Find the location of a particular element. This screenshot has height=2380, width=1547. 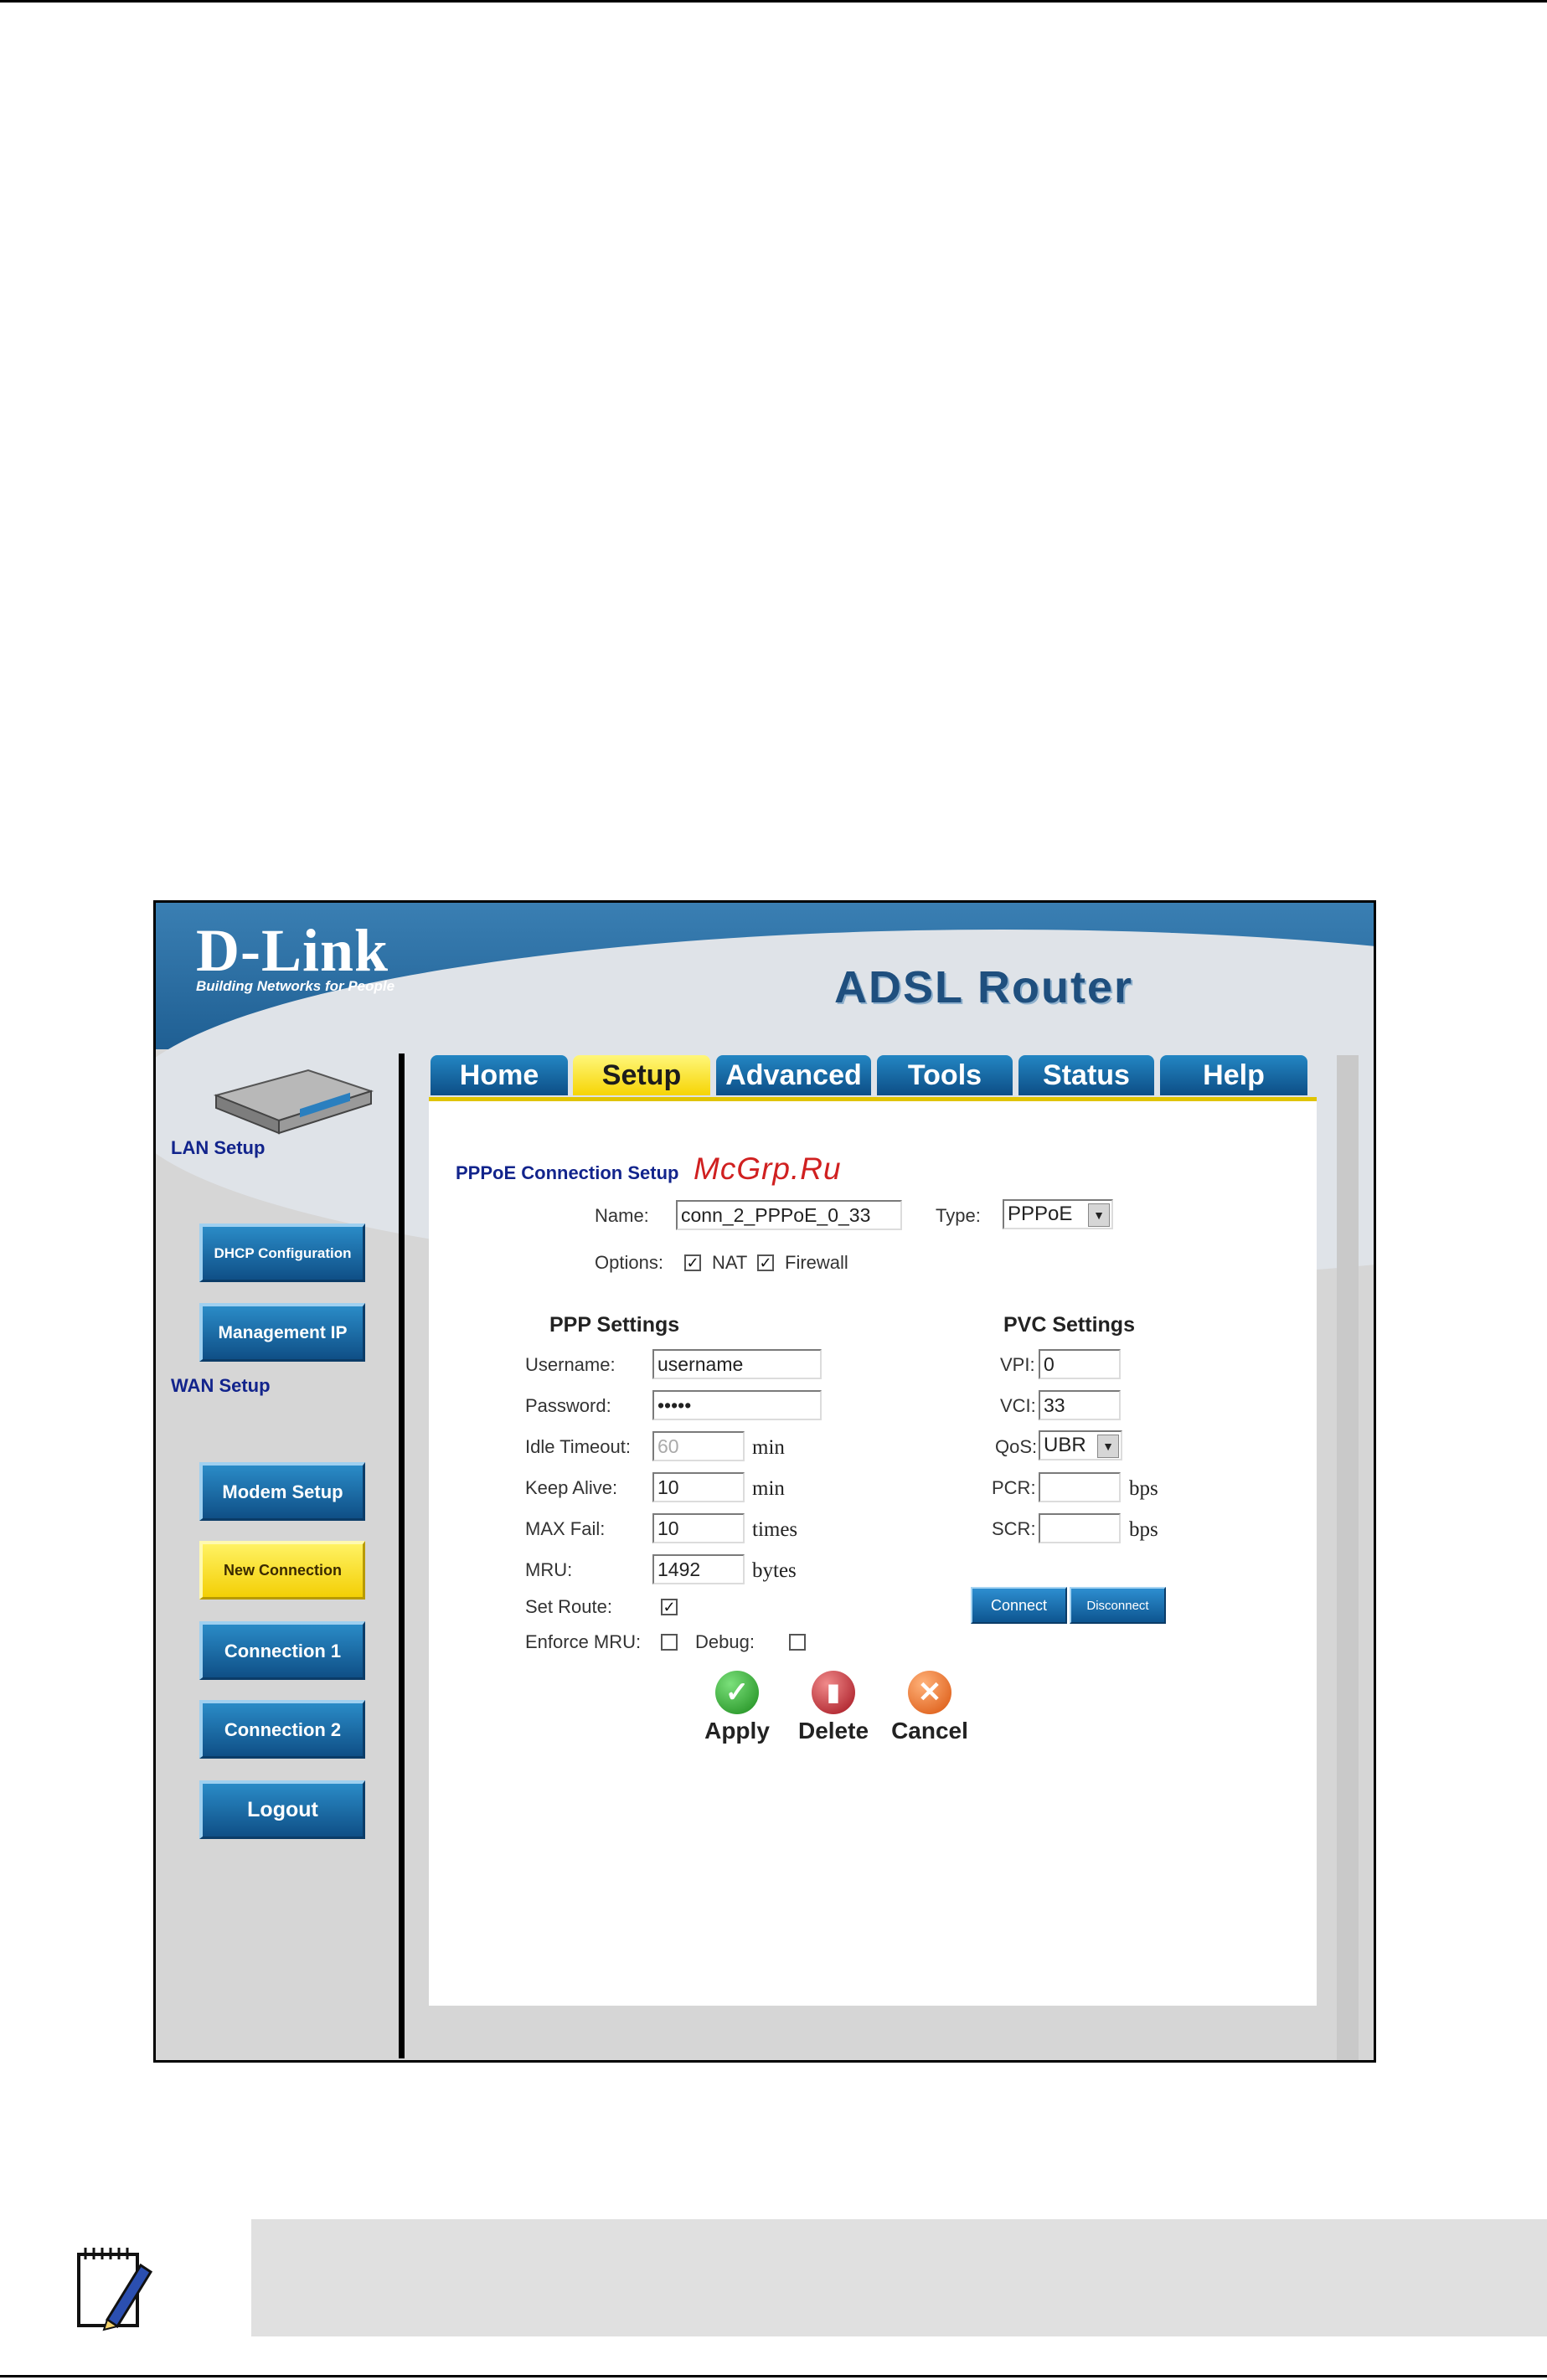

main-tabs: Home Setup Advanced Tools Status Help is located at coordinates (873, 1076).